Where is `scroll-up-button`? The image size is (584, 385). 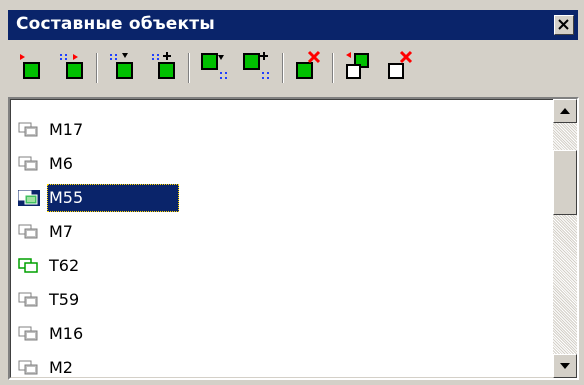
scroll-up-button is located at coordinates (565, 111).